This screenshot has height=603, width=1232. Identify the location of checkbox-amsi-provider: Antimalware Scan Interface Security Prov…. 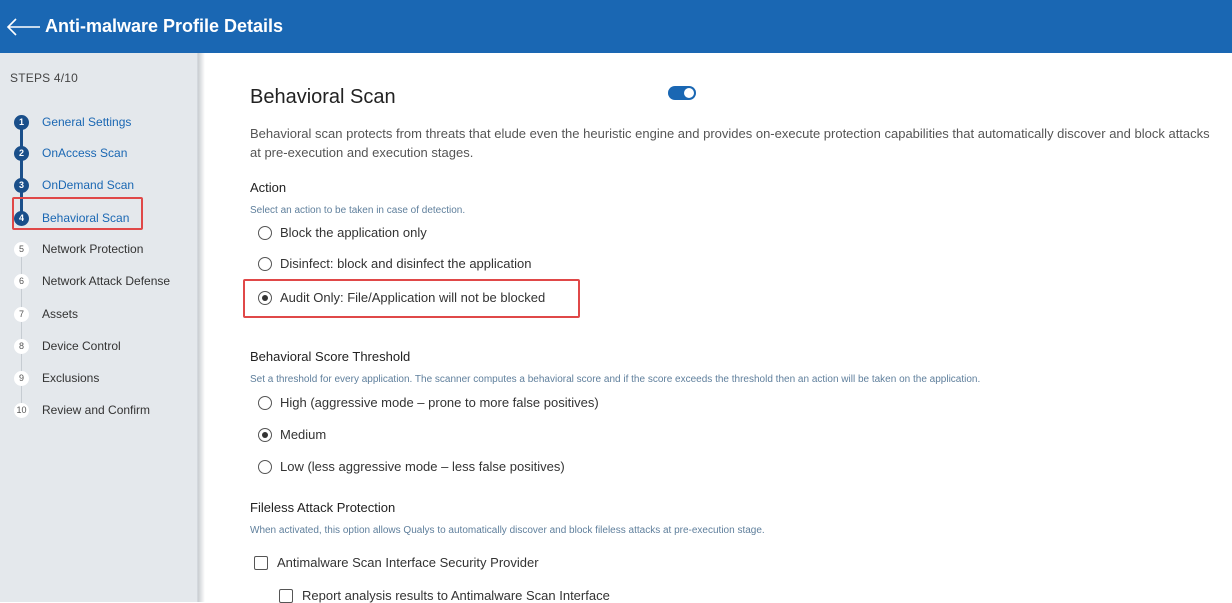
(396, 562).